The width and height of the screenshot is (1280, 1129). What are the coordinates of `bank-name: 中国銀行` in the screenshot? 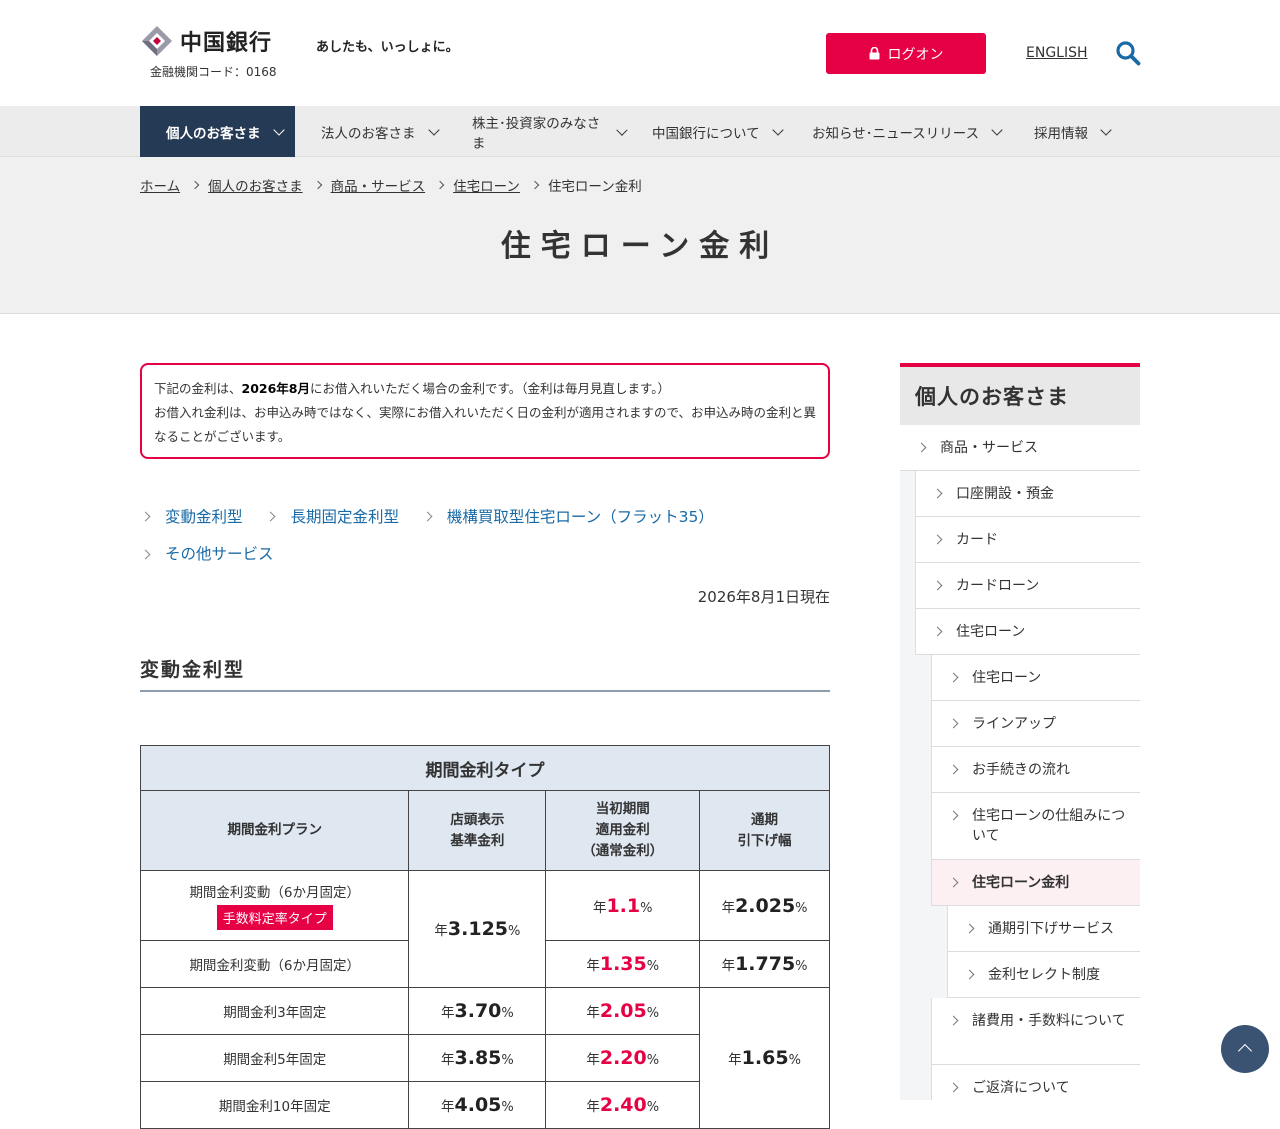 It's located at (226, 43).